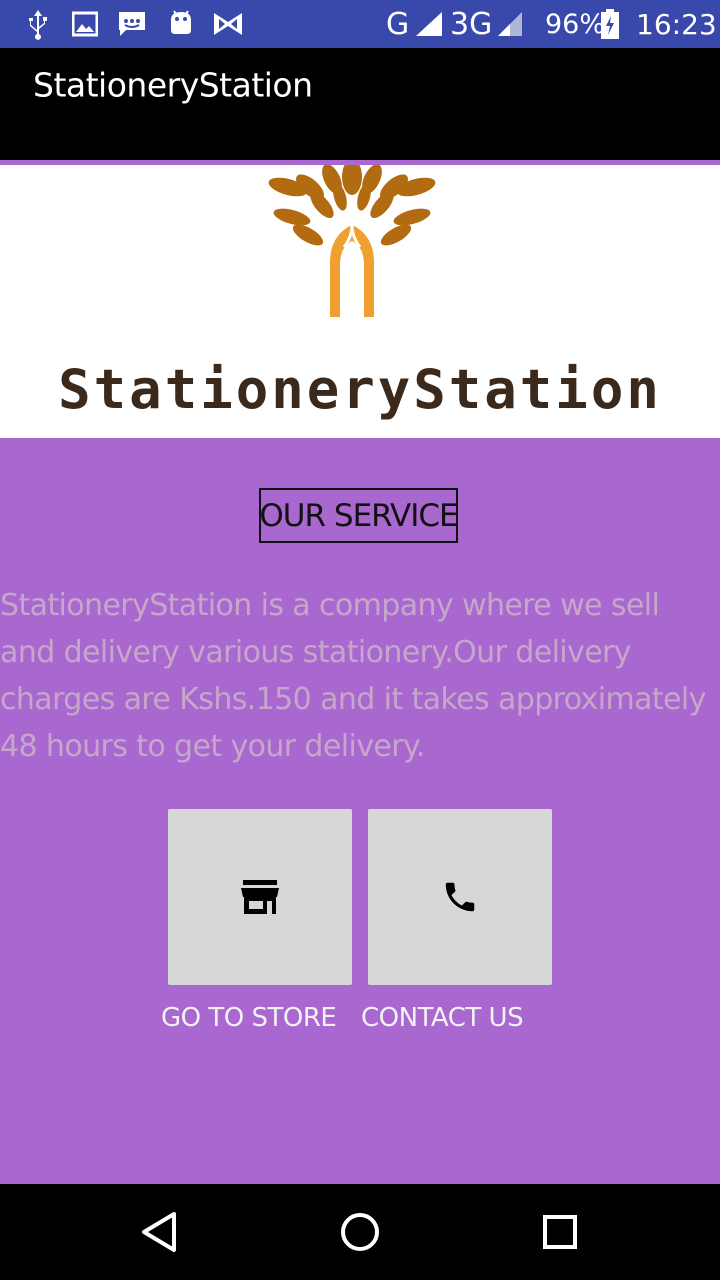 The width and height of the screenshot is (720, 1280). Describe the element at coordinates (228, 24) in the screenshot. I see `bowtie-icon` at that location.